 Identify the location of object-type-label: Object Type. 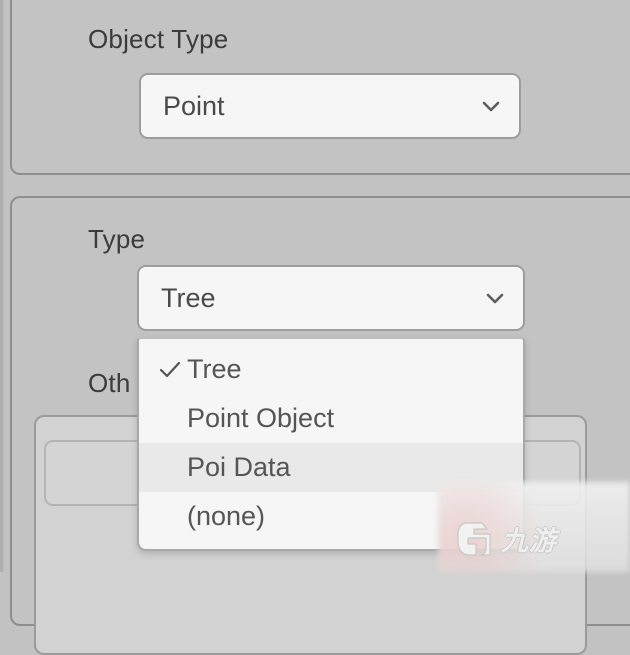
(158, 39).